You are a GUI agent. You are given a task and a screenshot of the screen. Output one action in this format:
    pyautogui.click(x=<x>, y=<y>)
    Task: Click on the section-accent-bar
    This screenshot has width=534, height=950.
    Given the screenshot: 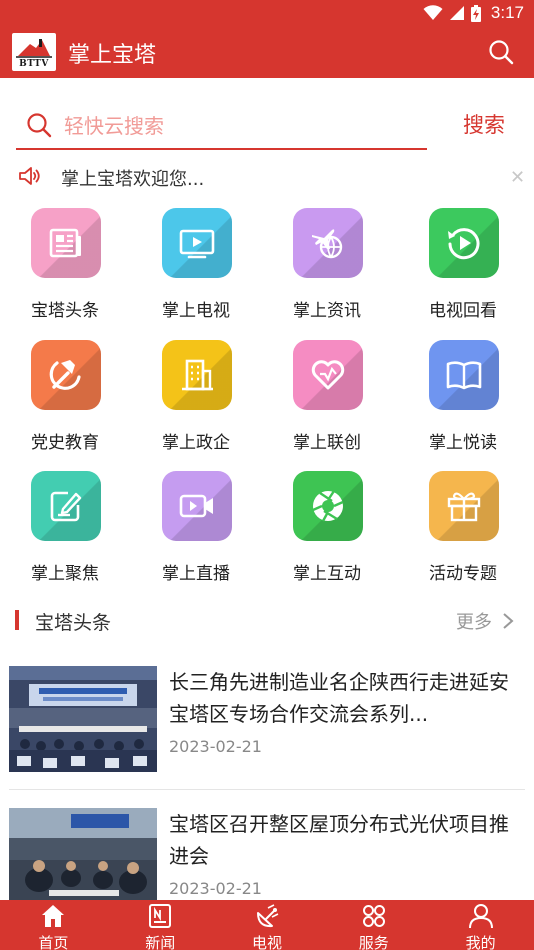 What is the action you would take?
    pyautogui.click(x=17, y=620)
    